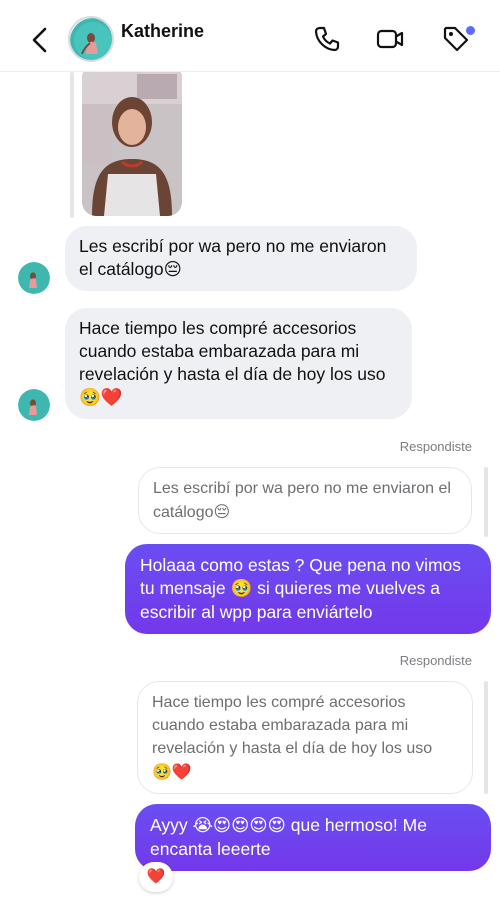  I want to click on shared-photo-message, so click(127, 141).